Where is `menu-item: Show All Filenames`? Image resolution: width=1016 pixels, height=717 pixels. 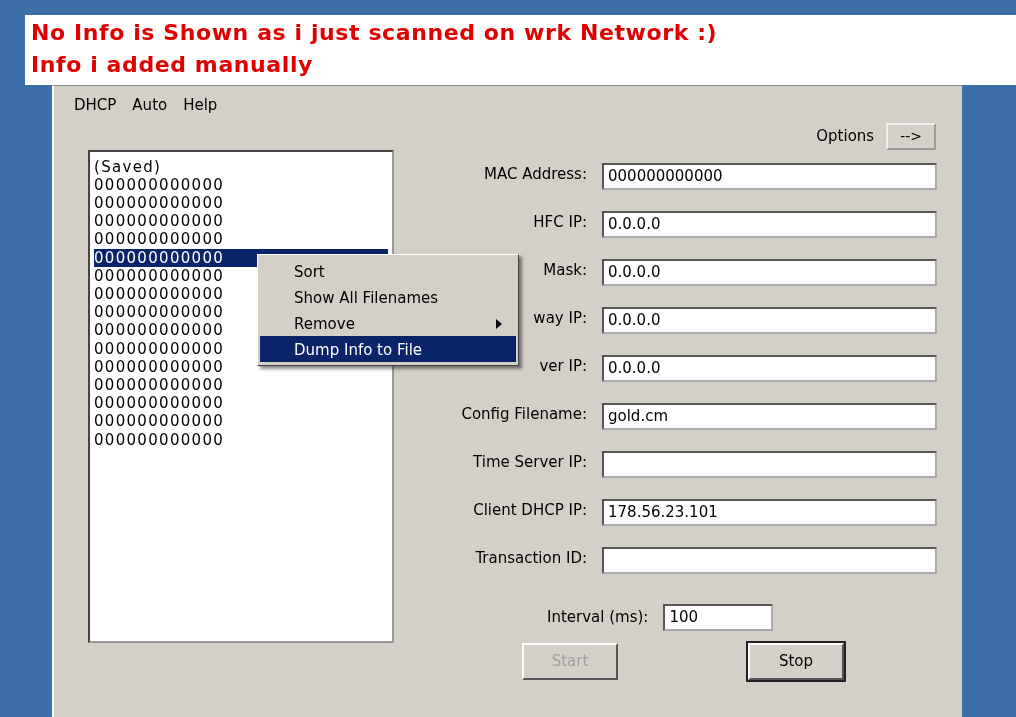 menu-item: Show All Filenames is located at coordinates (388, 297).